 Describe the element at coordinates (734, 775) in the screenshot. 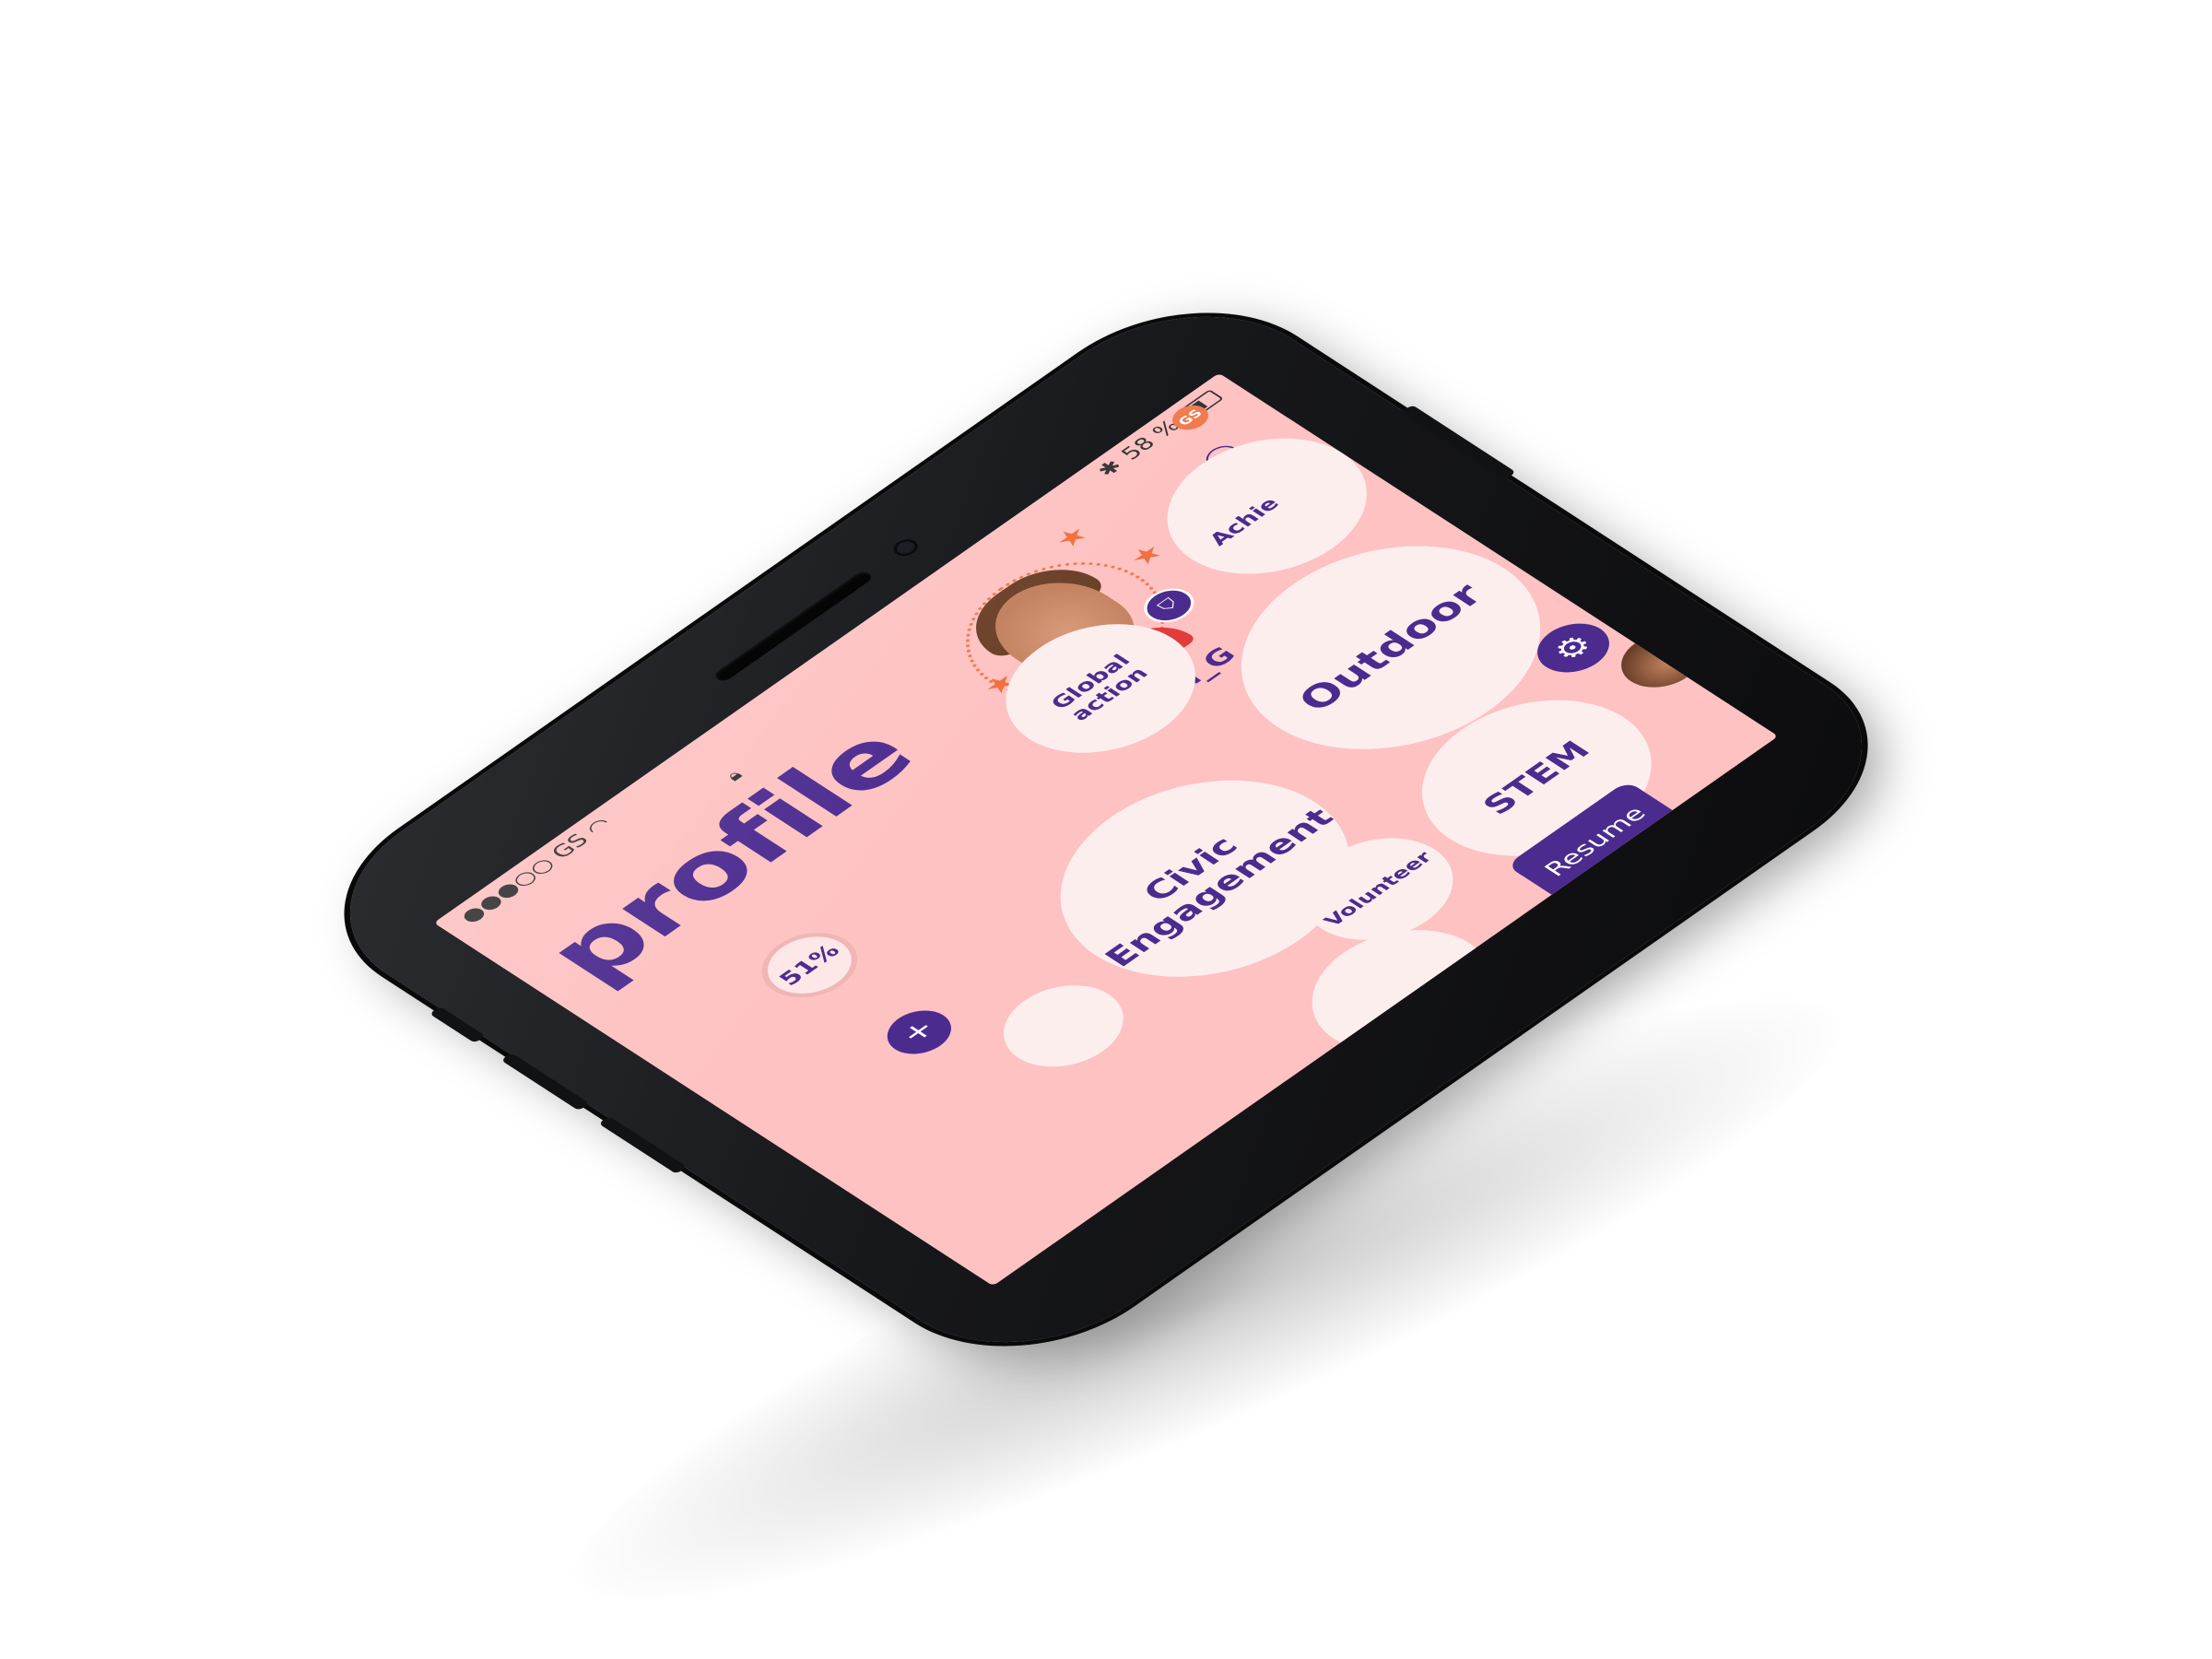

I see `lock-icon: 🔒︎` at that location.